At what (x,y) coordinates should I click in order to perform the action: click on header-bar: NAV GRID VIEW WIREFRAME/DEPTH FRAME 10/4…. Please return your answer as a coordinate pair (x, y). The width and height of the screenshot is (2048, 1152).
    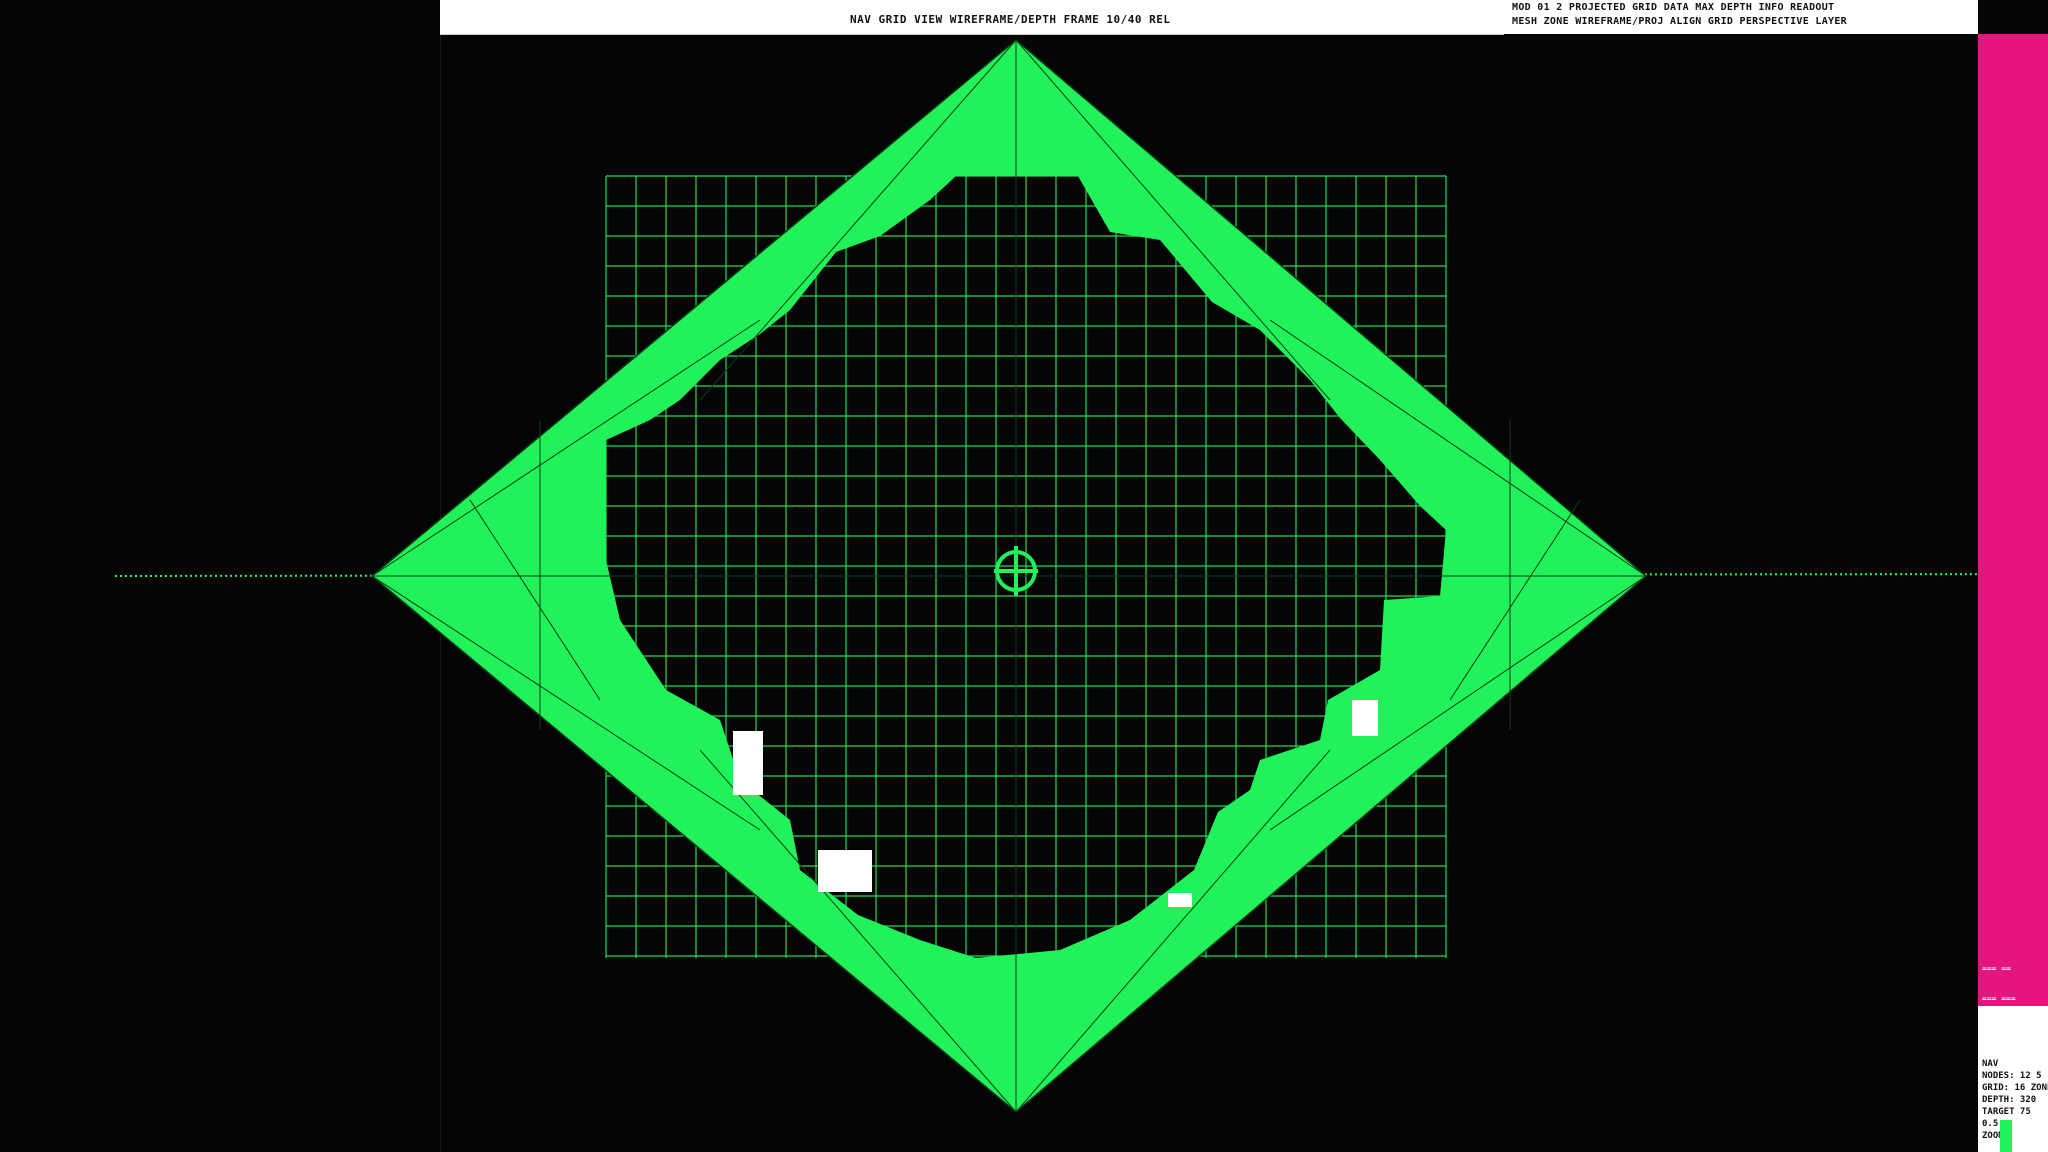
    Looking at the image, I should click on (972, 17).